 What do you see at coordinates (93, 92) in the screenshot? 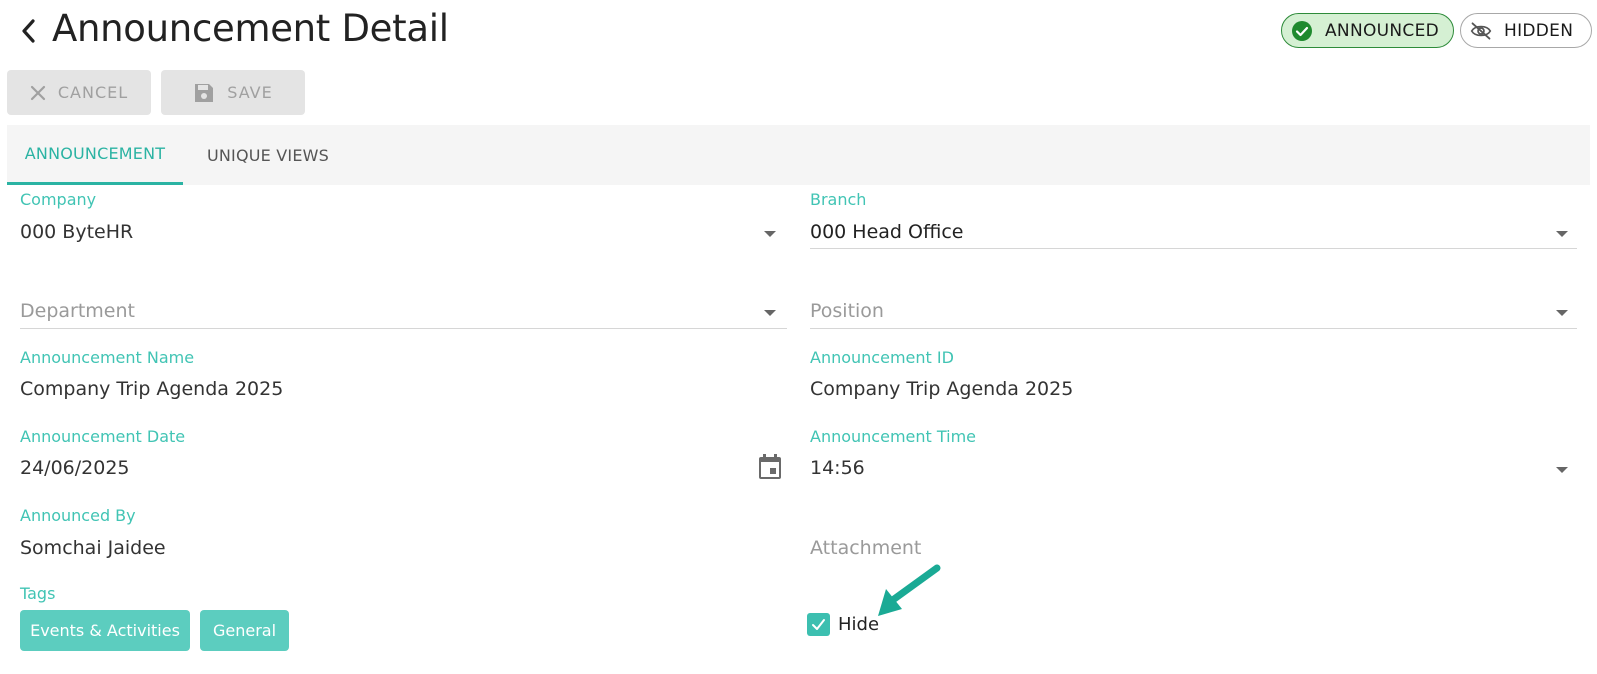
I see `cancel-button-label: CANCEL` at bounding box center [93, 92].